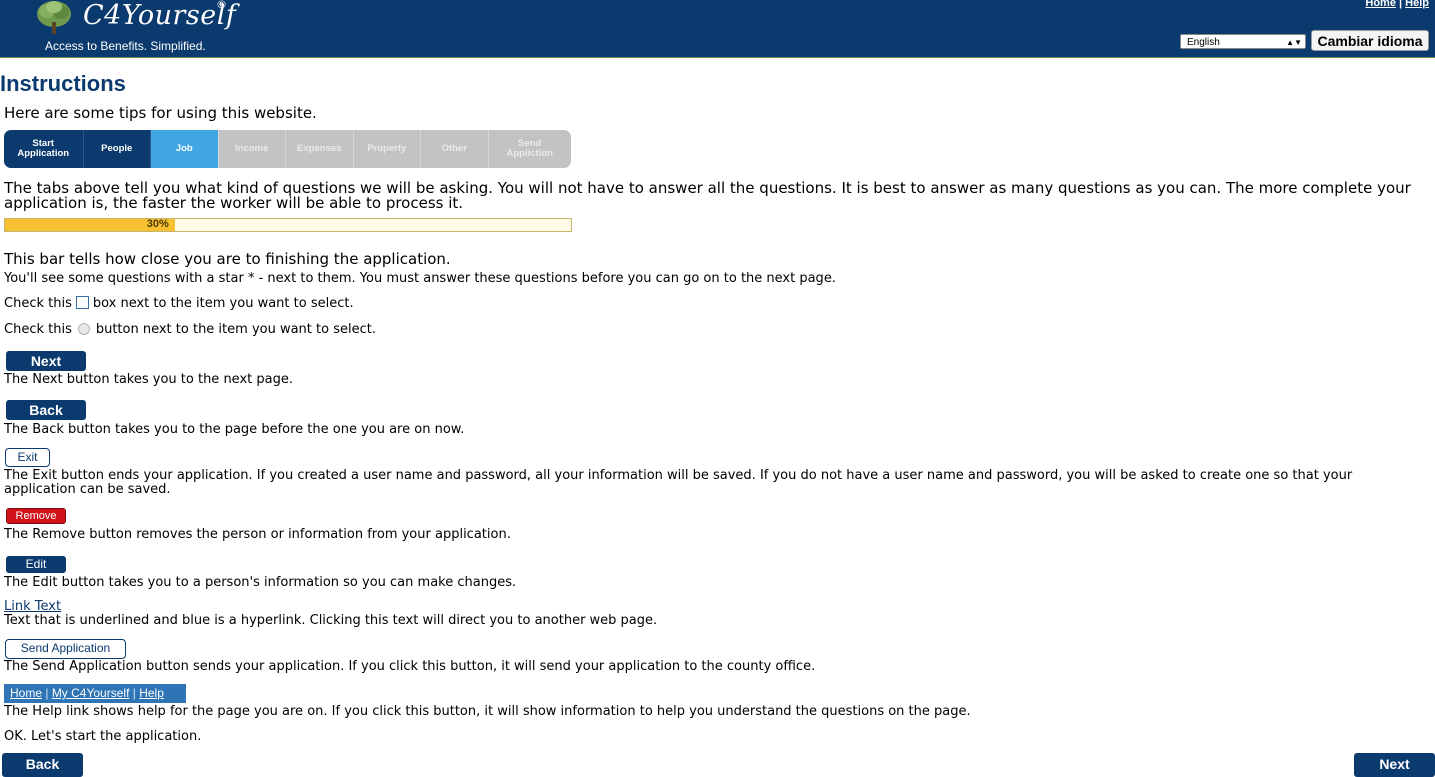 This screenshot has width=1435, height=777. I want to click on sample-next-button: Next, so click(46, 361).